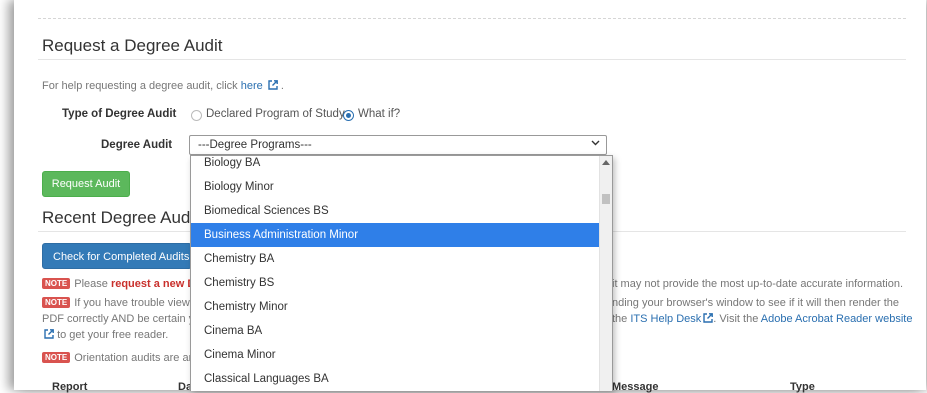 The image size is (927, 393). I want to click on request-audit-button: Request Audit, so click(86, 184).